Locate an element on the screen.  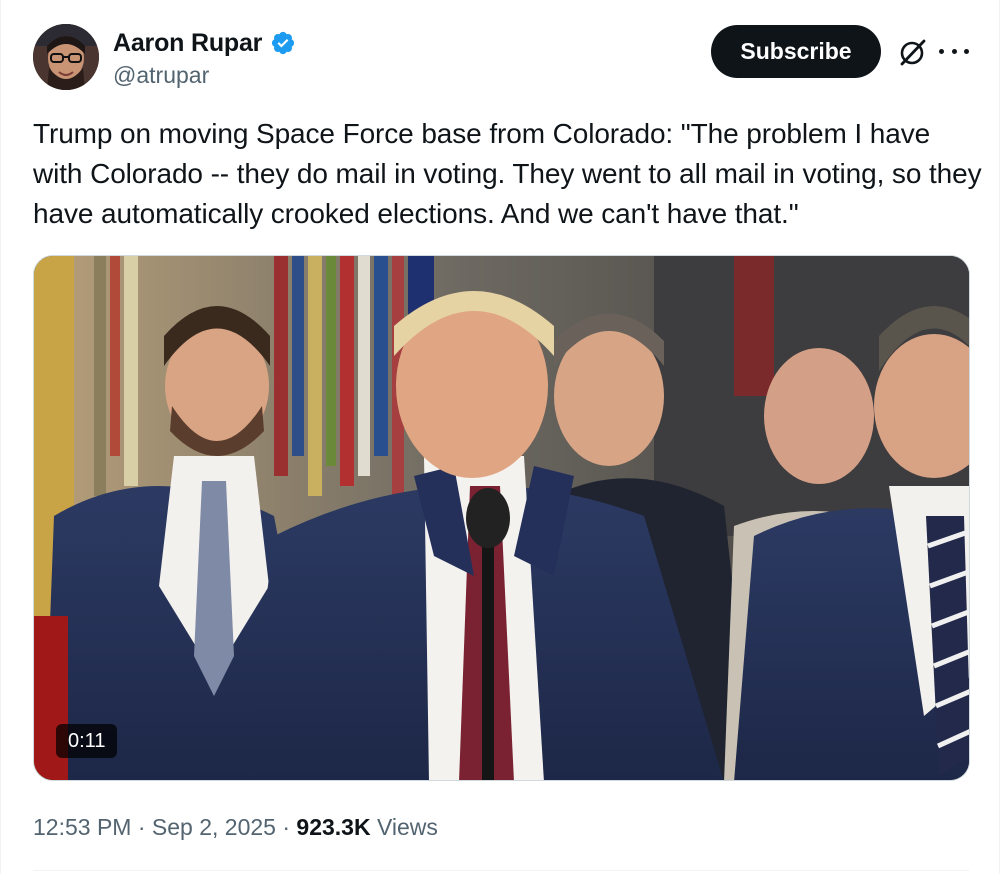
tweet-meta: 12:53 PM · Sep 2, 2025 · 923.3K Views is located at coordinates (235, 827).